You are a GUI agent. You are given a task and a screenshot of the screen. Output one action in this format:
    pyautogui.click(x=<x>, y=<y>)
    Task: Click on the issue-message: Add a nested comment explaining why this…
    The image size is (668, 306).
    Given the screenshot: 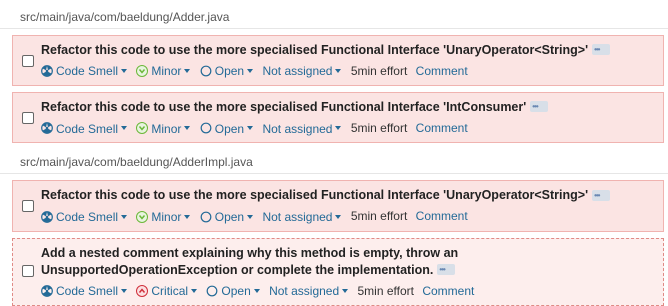 What is the action you would take?
    pyautogui.click(x=249, y=261)
    